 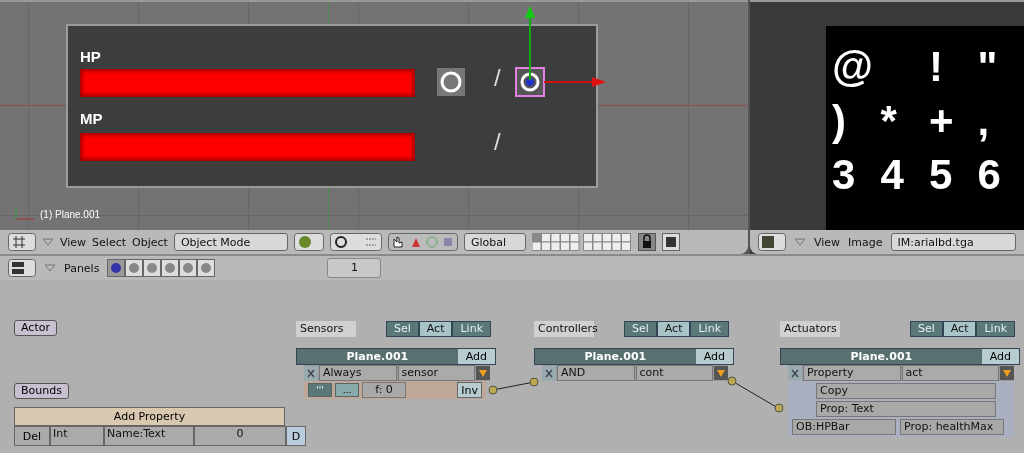 I want to click on actor-button: Actor, so click(x=35, y=328).